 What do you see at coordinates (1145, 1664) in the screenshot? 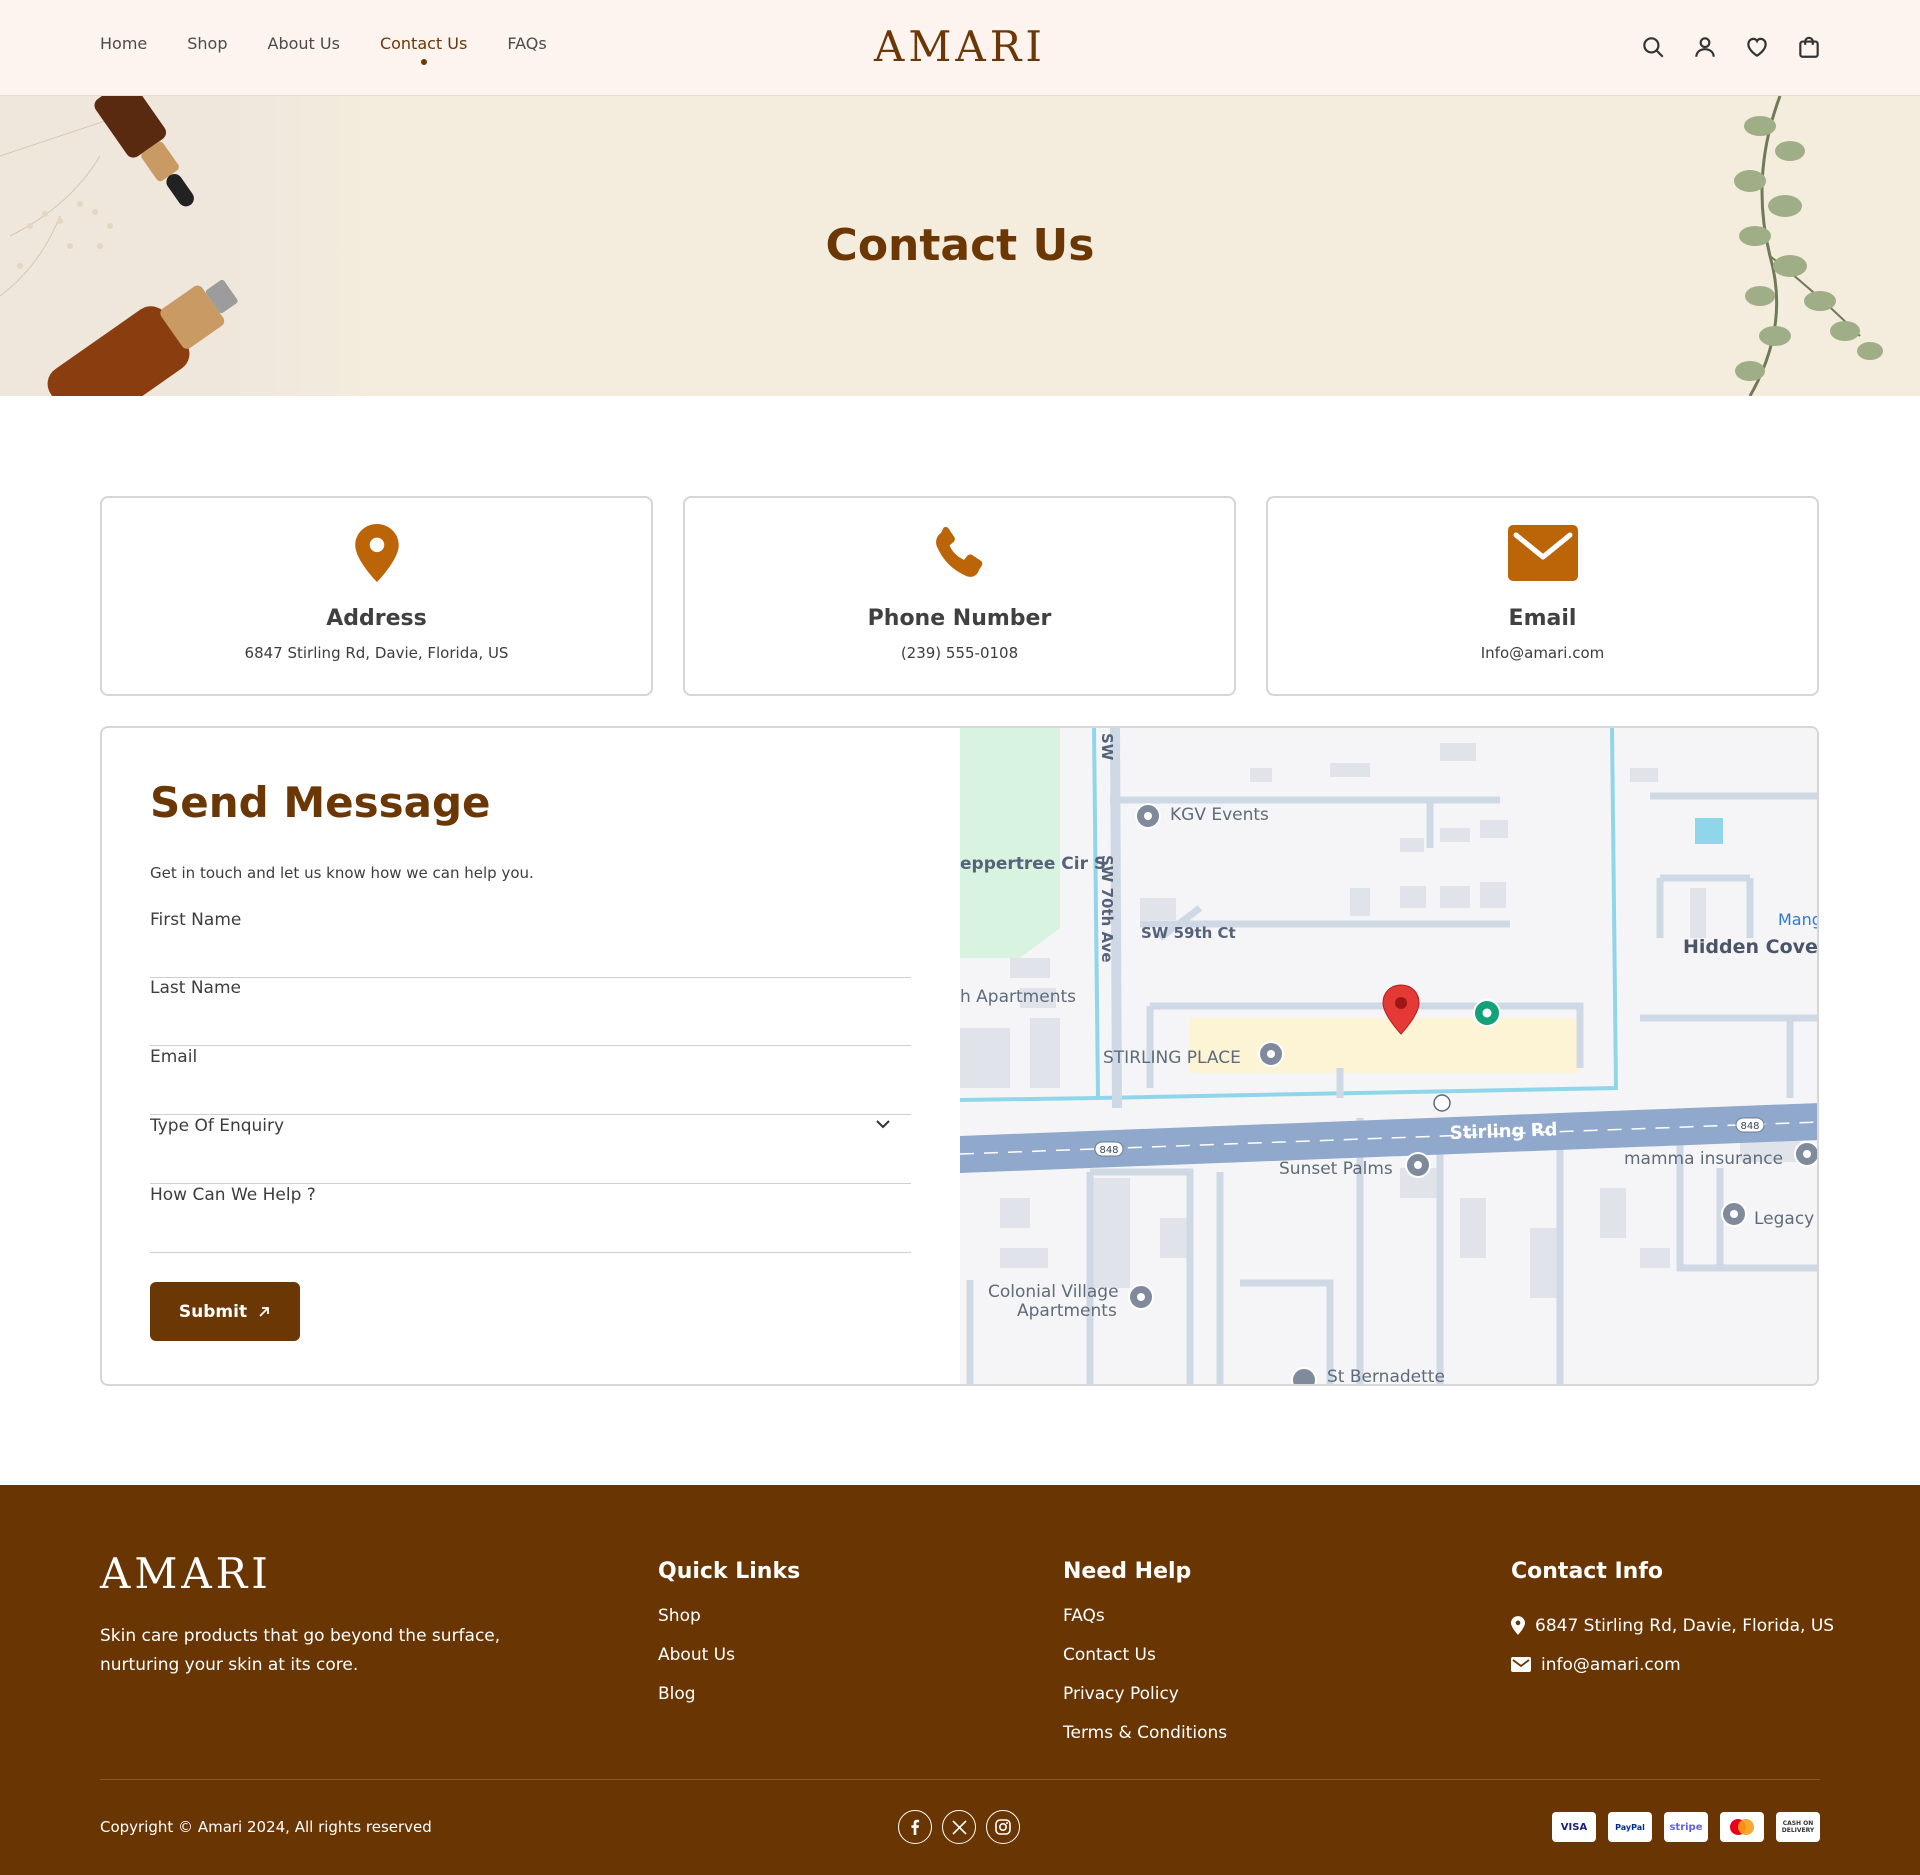
I see `footer-link-contact-us: Contact Us` at bounding box center [1145, 1664].